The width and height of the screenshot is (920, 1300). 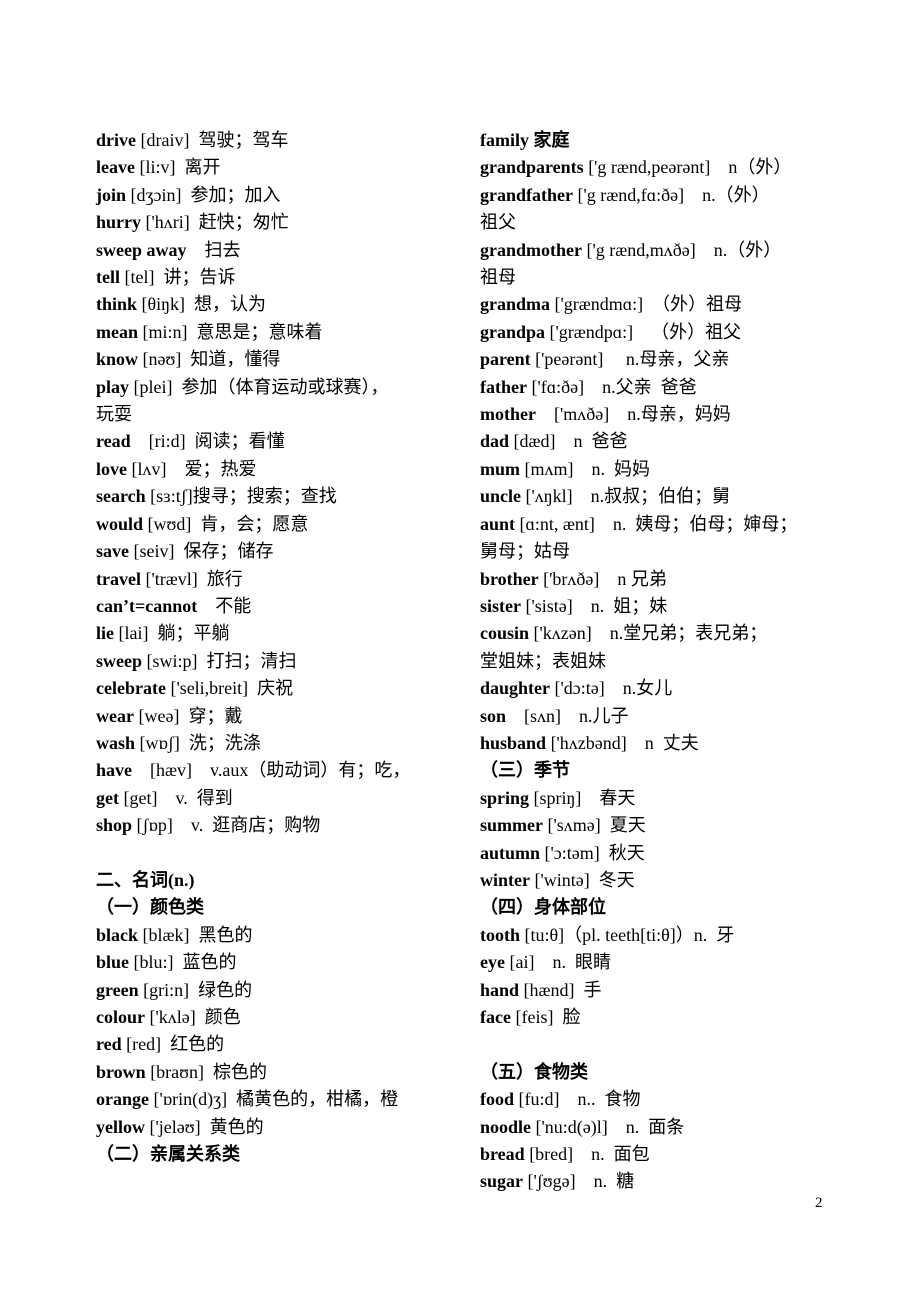 I want to click on vocab-definition: [mi:n] 意思是；意味着, so click(x=230, y=331).